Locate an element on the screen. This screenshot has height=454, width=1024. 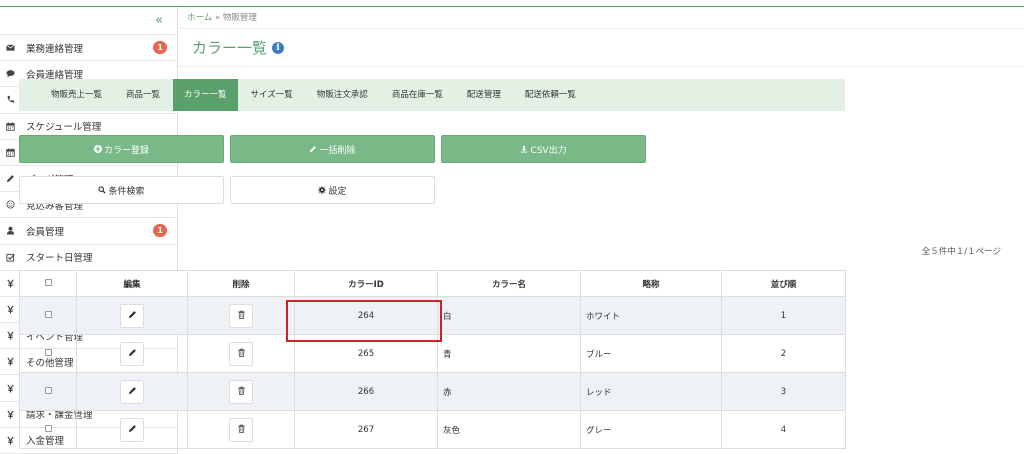
table-header-row: 編集 削除 カラーID カラー名 略称 並び順 is located at coordinates (432, 283).